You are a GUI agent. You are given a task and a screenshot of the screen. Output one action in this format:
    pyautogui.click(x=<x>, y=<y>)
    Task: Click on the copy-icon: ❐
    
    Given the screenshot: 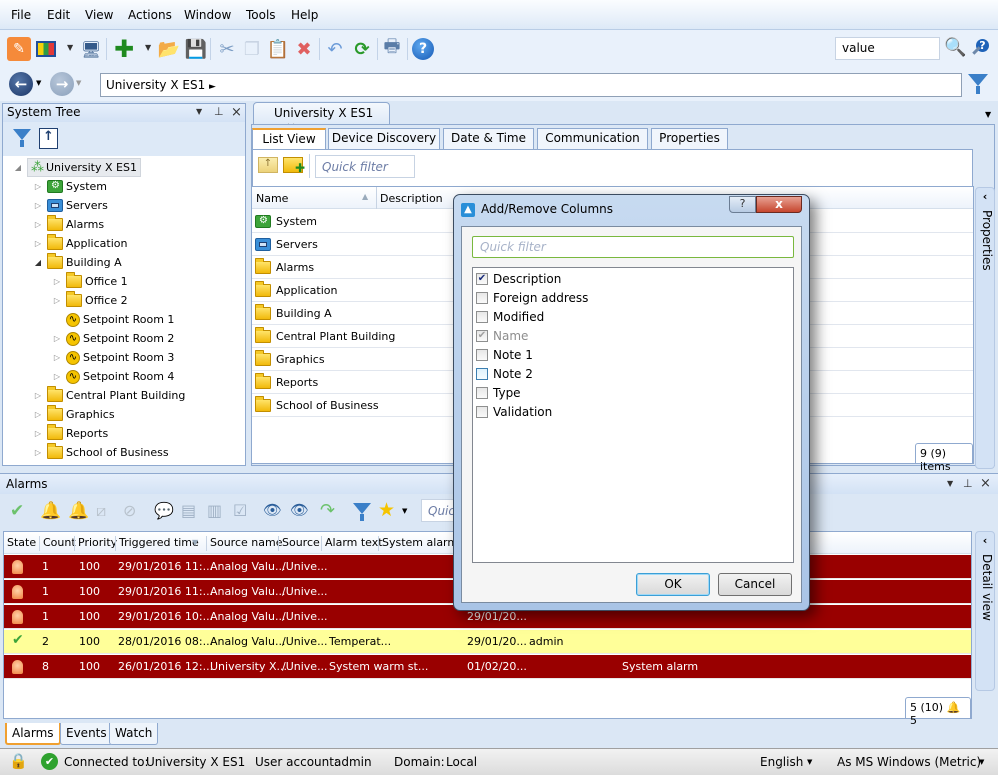 What is the action you would take?
    pyautogui.click(x=252, y=49)
    